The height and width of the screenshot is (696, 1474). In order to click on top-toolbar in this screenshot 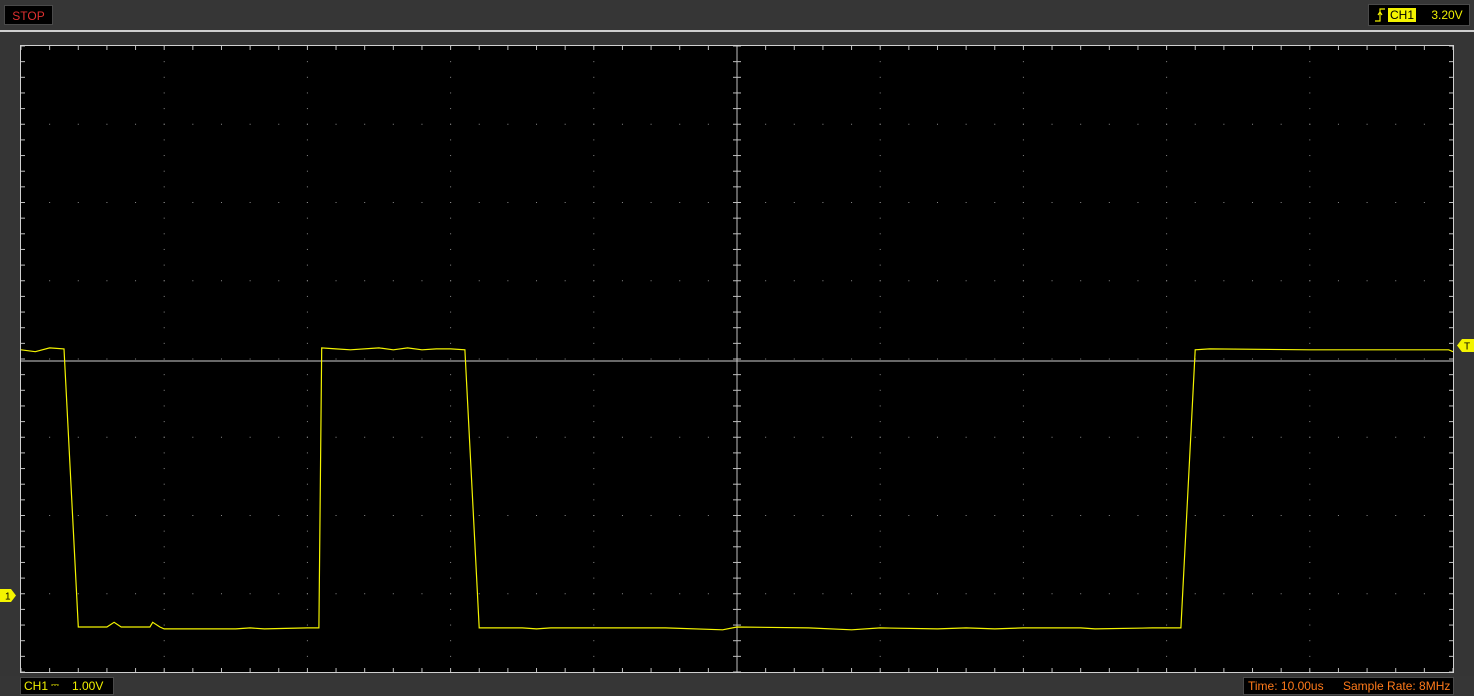, I will do `click(737, 15)`.